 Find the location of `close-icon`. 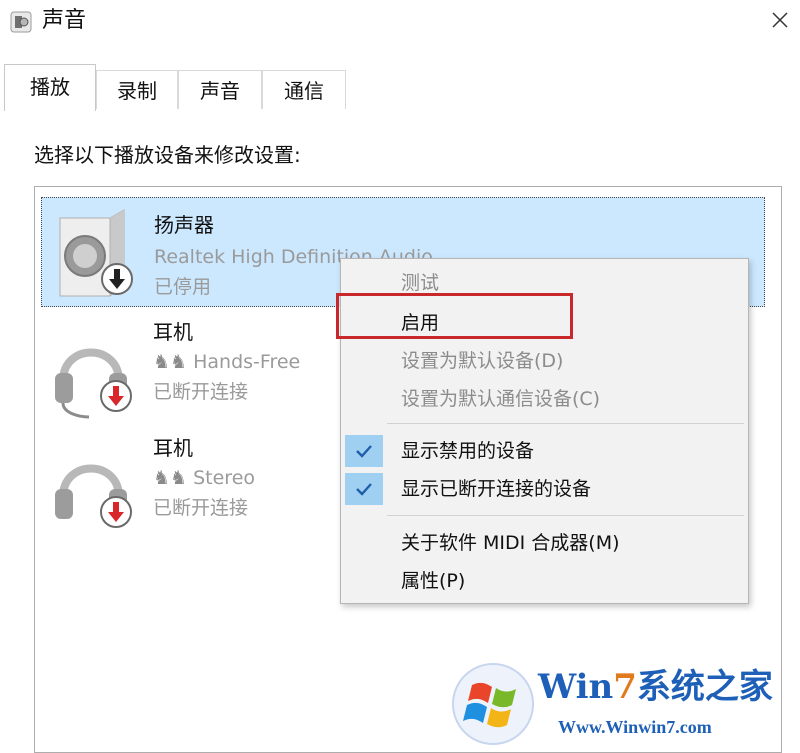

close-icon is located at coordinates (780, 20).